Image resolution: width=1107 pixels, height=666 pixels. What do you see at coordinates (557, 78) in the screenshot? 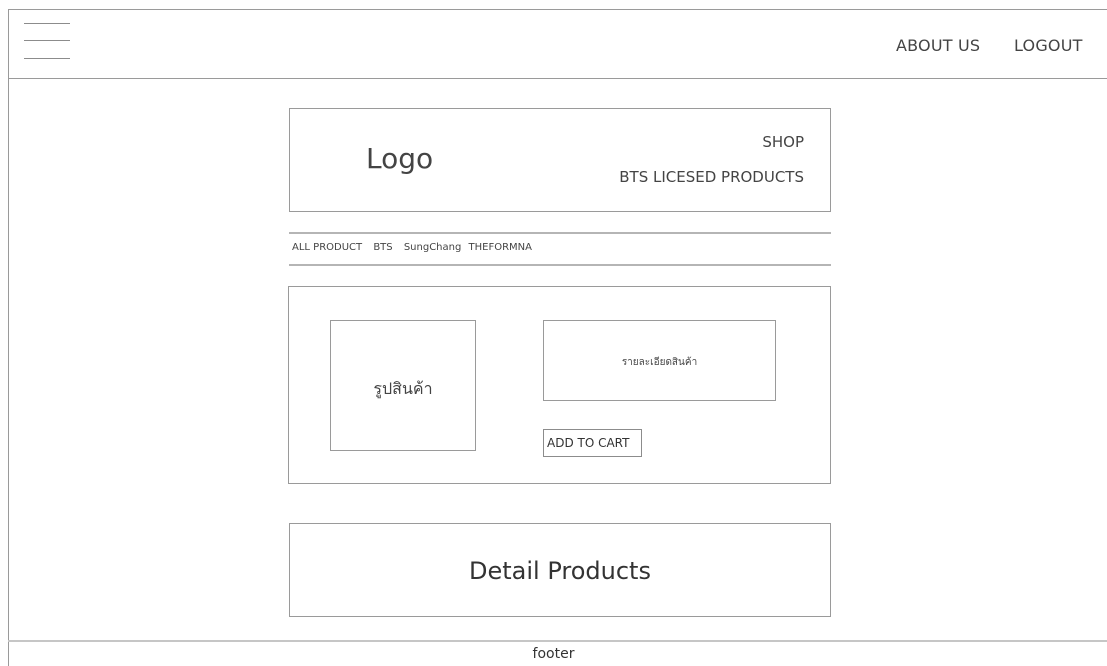
I see `header-divider` at bounding box center [557, 78].